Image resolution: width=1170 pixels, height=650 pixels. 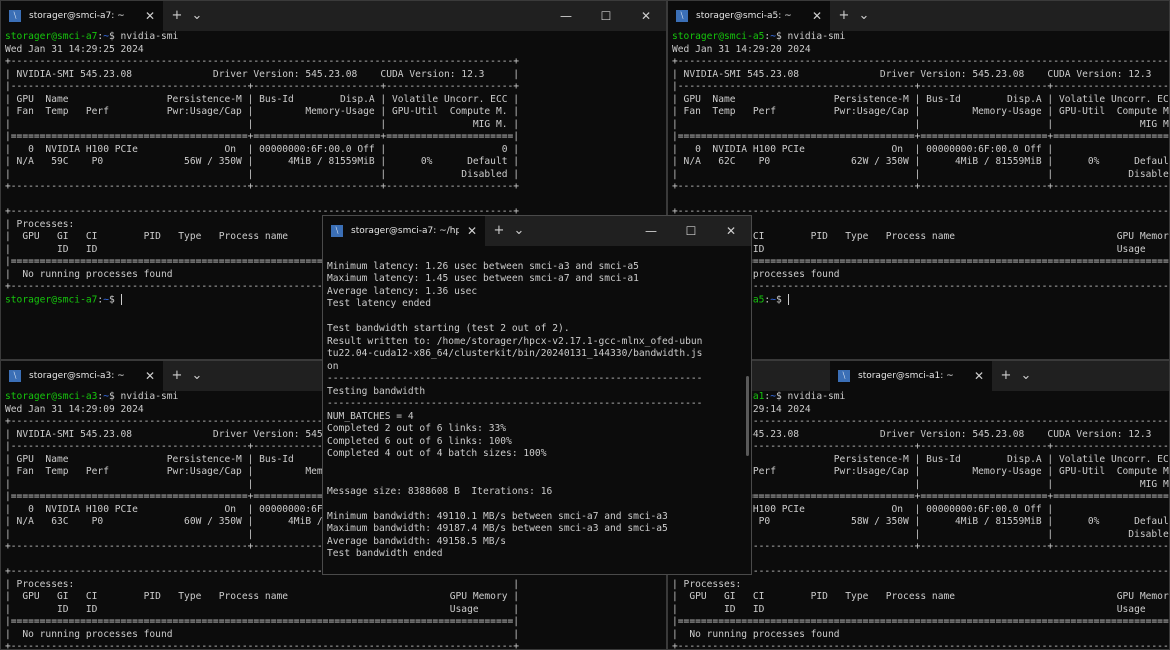 I want to click on title-bar: ⧹ storager@smci-a5: ~ ✕ + ⌄, so click(x=918, y=16).